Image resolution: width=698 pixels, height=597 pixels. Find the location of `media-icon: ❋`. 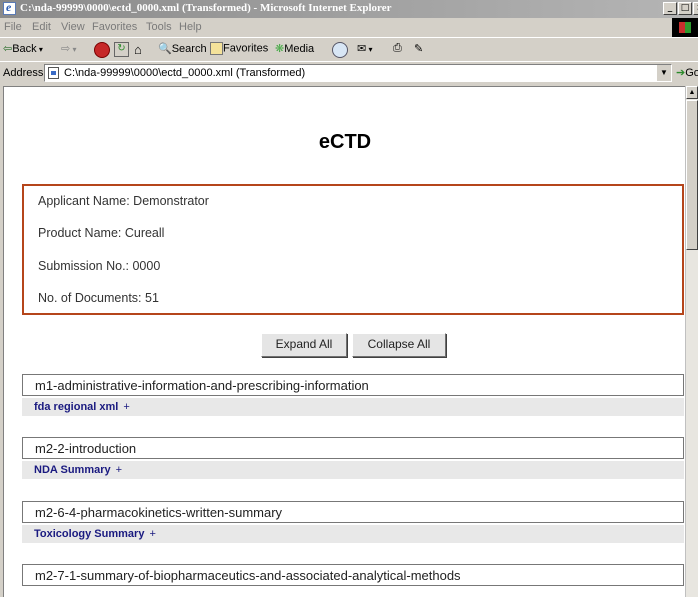

media-icon: ❋ is located at coordinates (280, 49).